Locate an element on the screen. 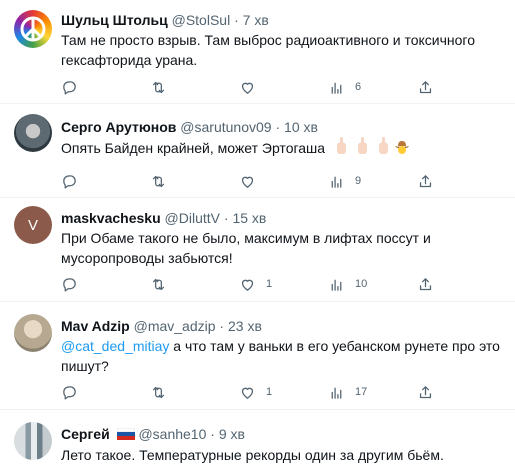 This screenshot has height=471, width=515. tweet-text: Опять Байден крайней, может Эртогаша is located at coordinates (193, 148).